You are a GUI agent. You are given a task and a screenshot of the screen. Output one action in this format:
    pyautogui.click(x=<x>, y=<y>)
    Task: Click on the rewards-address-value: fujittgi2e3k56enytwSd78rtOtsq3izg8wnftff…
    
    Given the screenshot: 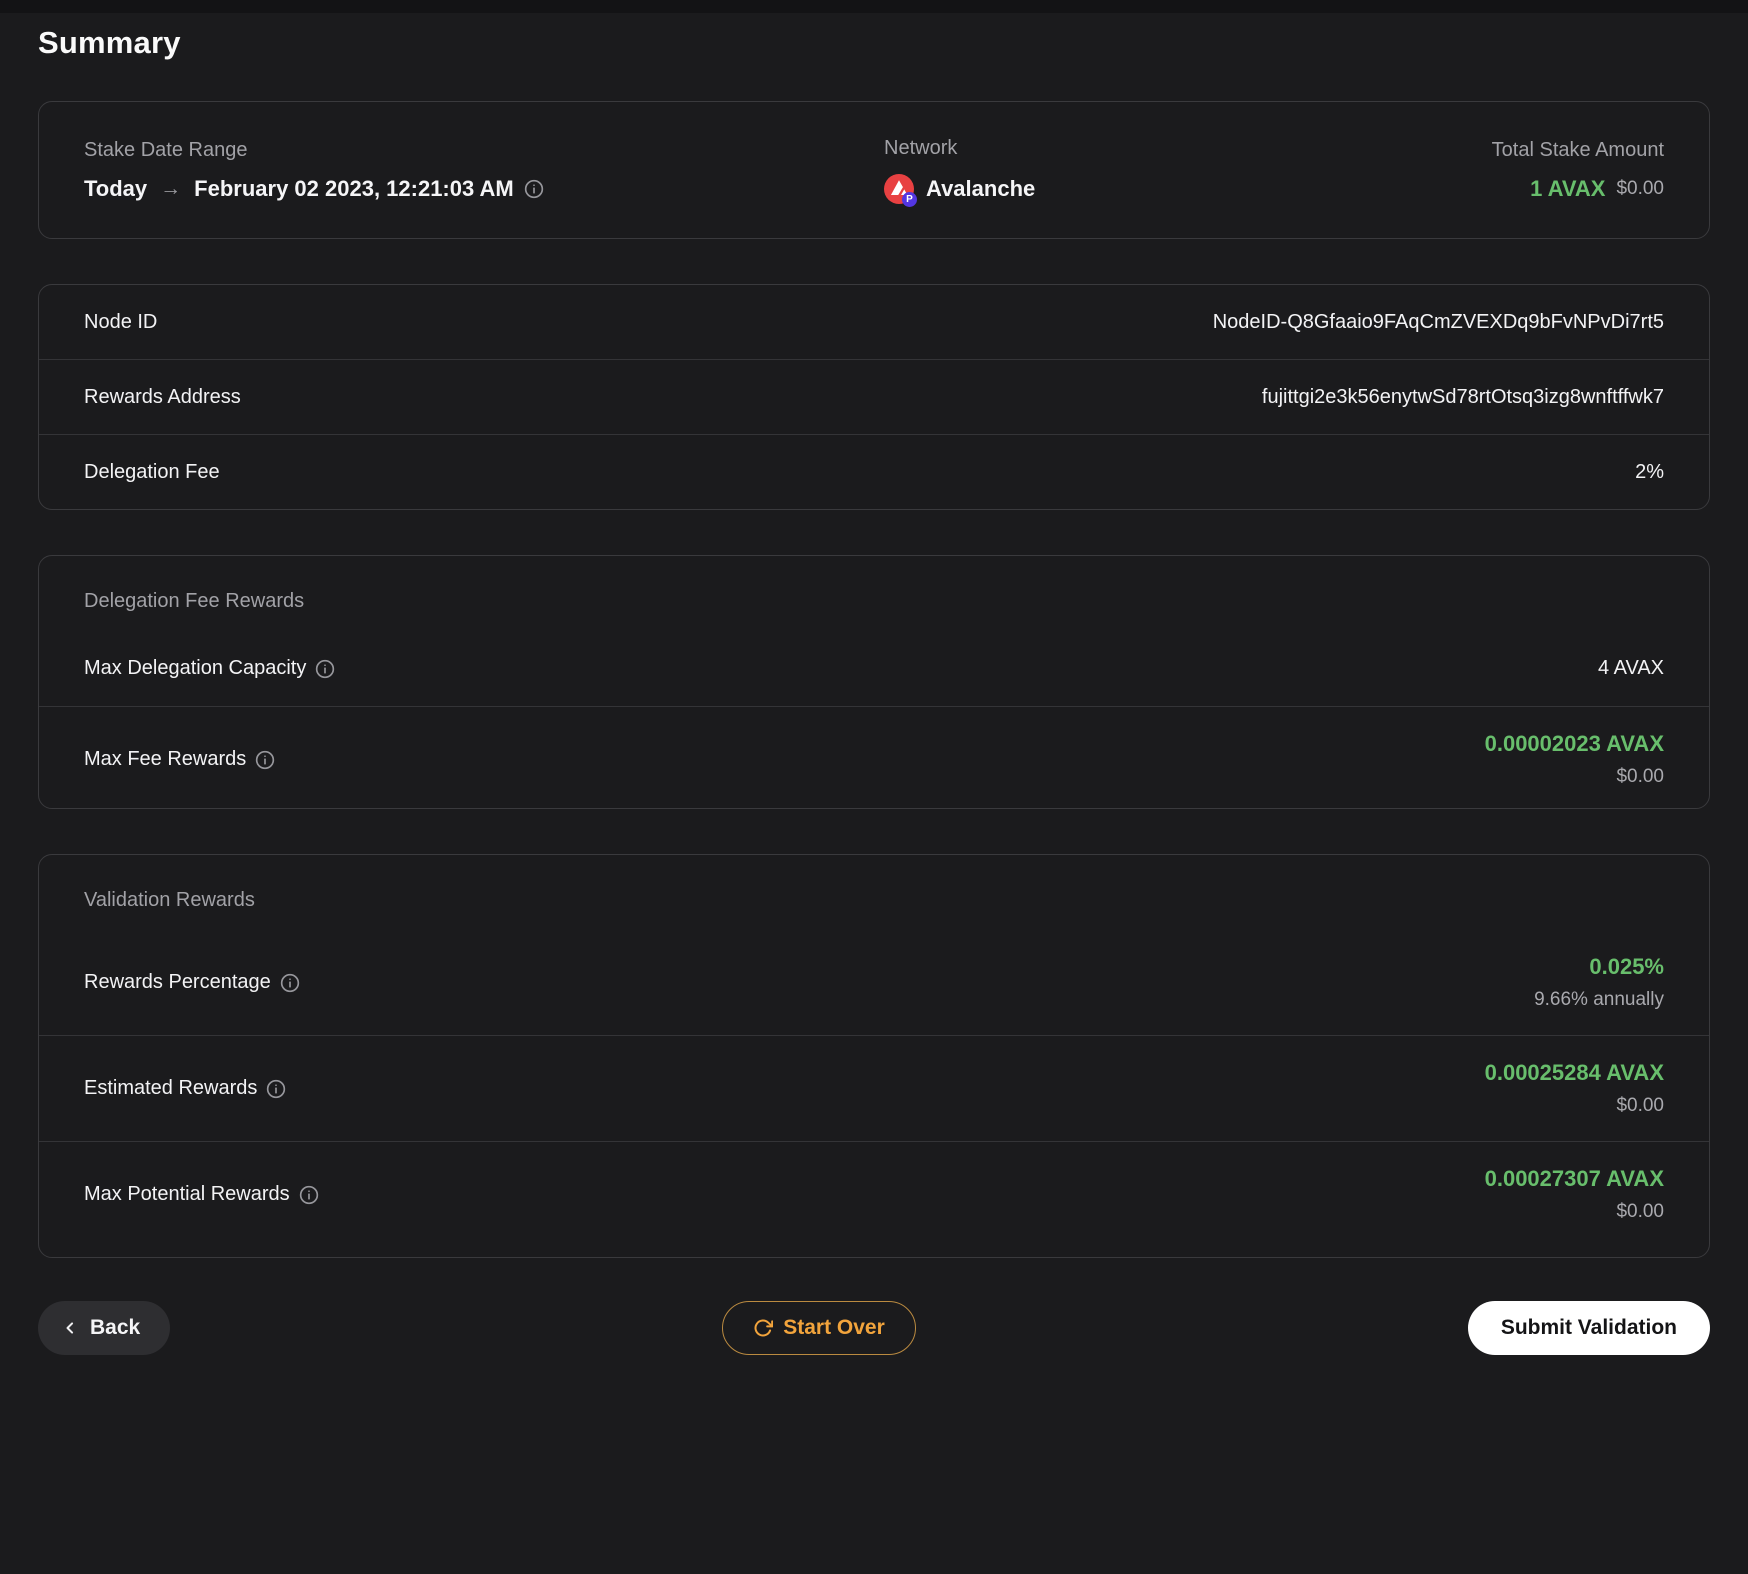 What is the action you would take?
    pyautogui.click(x=1462, y=396)
    